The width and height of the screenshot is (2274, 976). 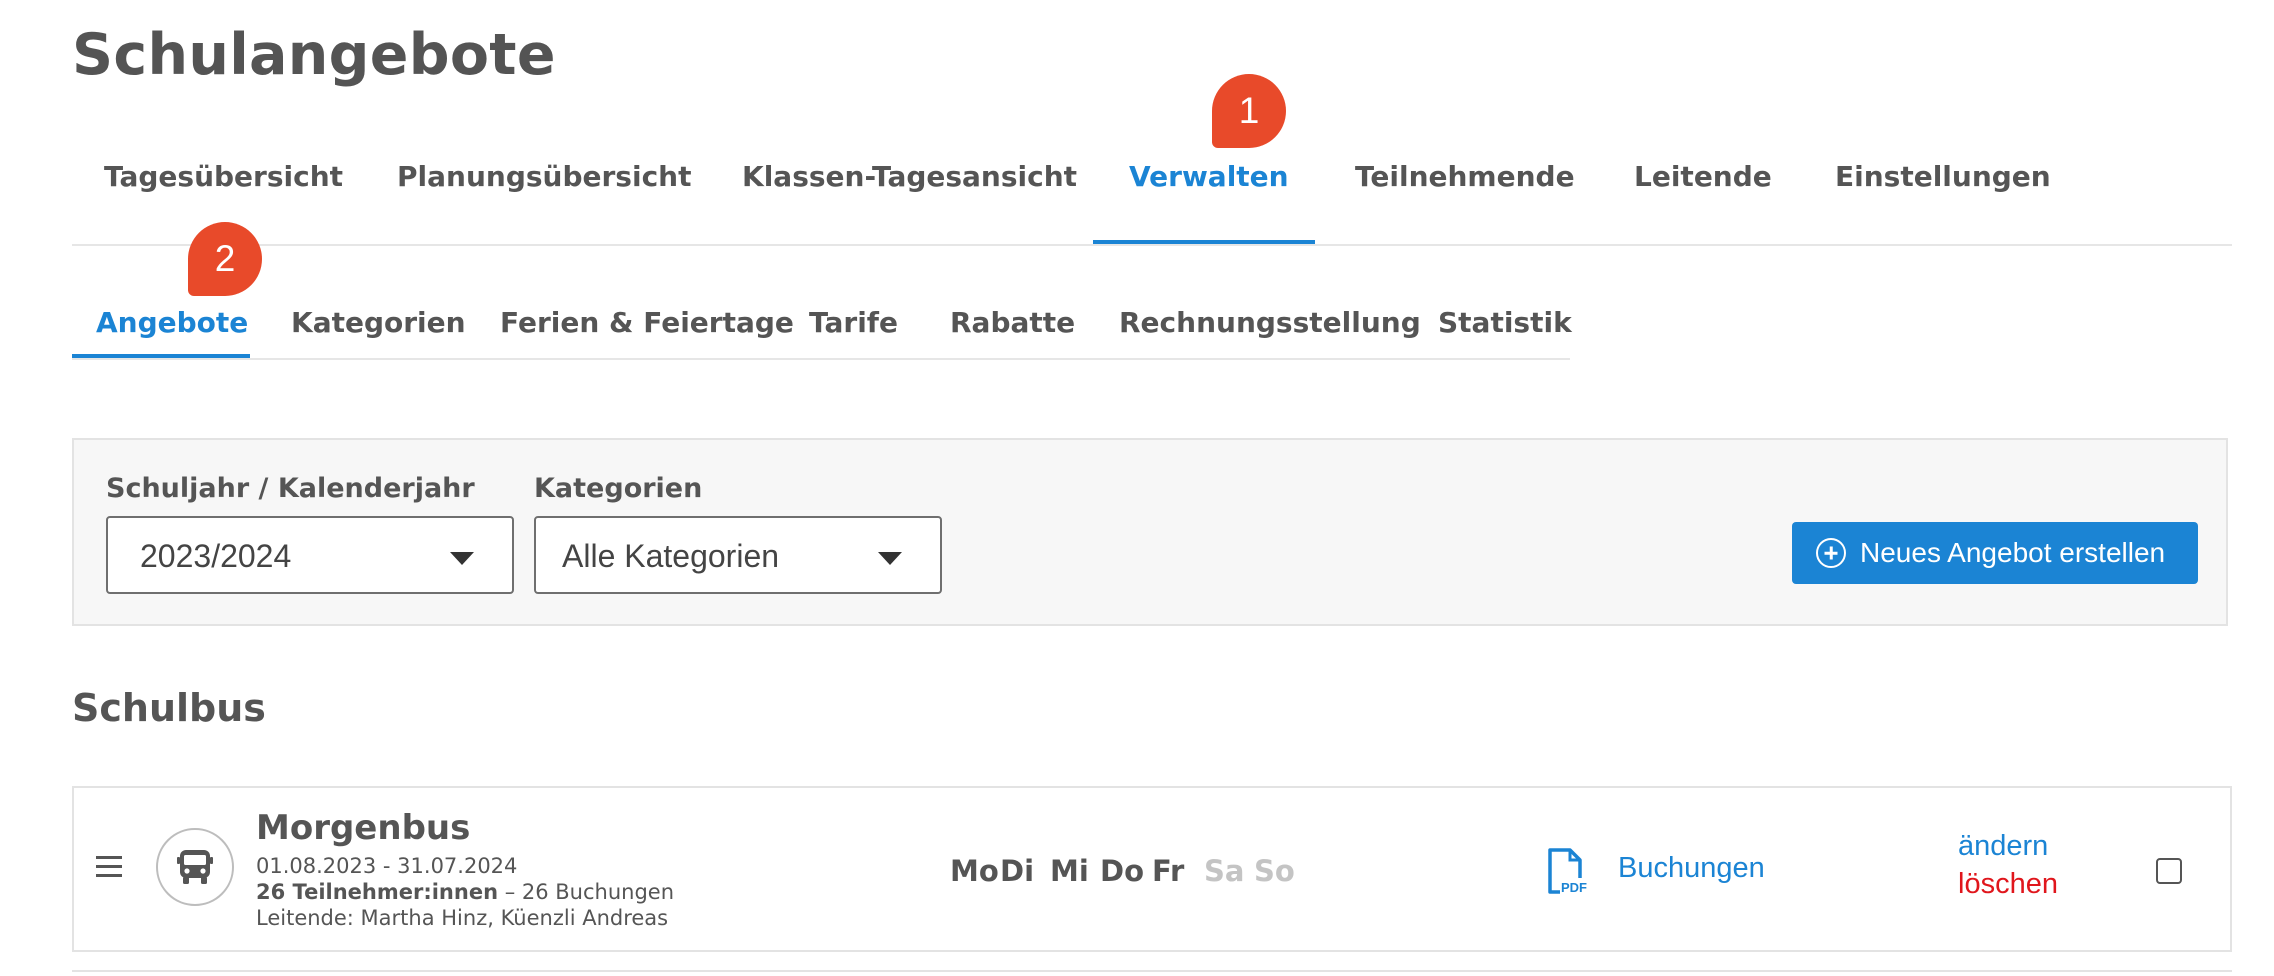 What do you see at coordinates (974, 871) in the screenshot?
I see `weekday-mo: Mo` at bounding box center [974, 871].